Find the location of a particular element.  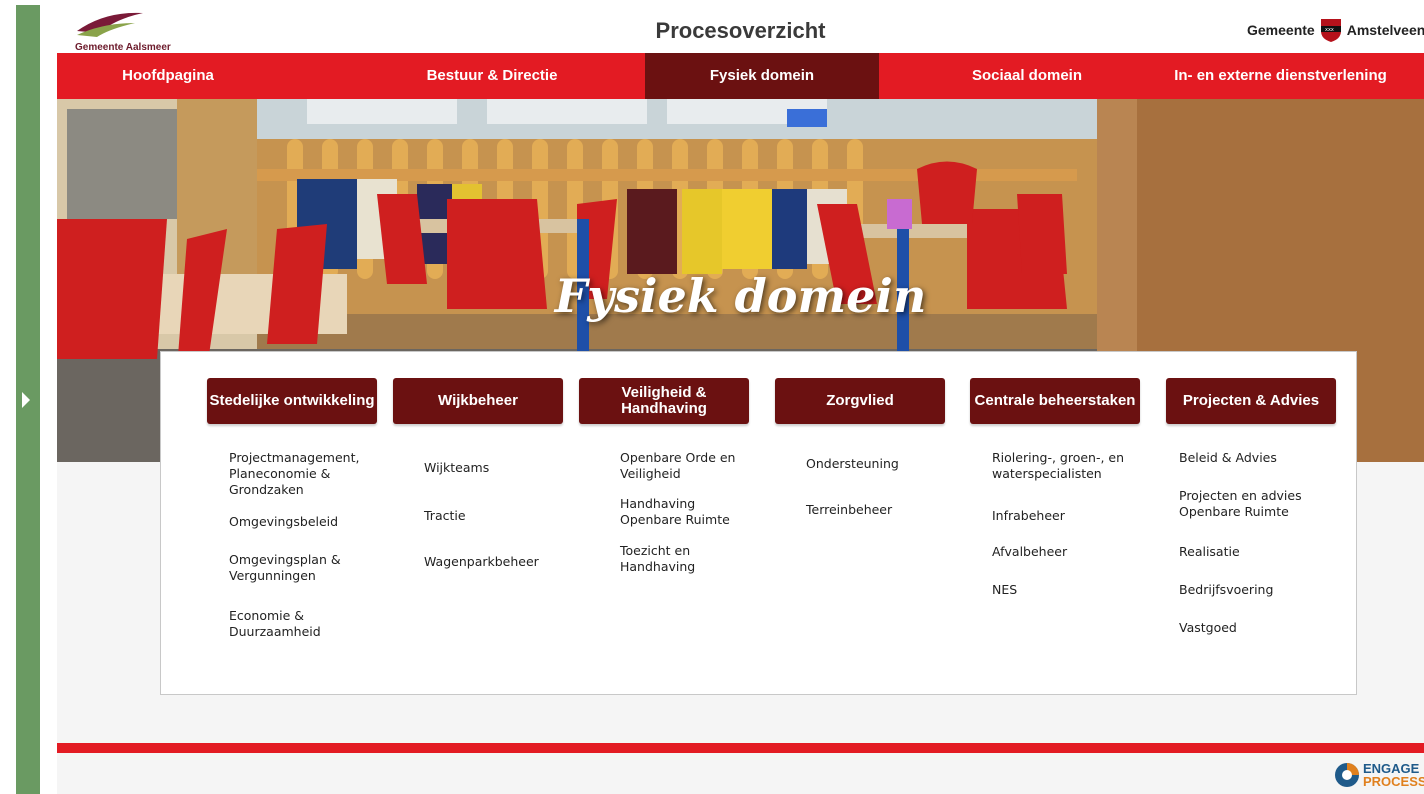

engage-process-icon is located at coordinates (1347, 775).